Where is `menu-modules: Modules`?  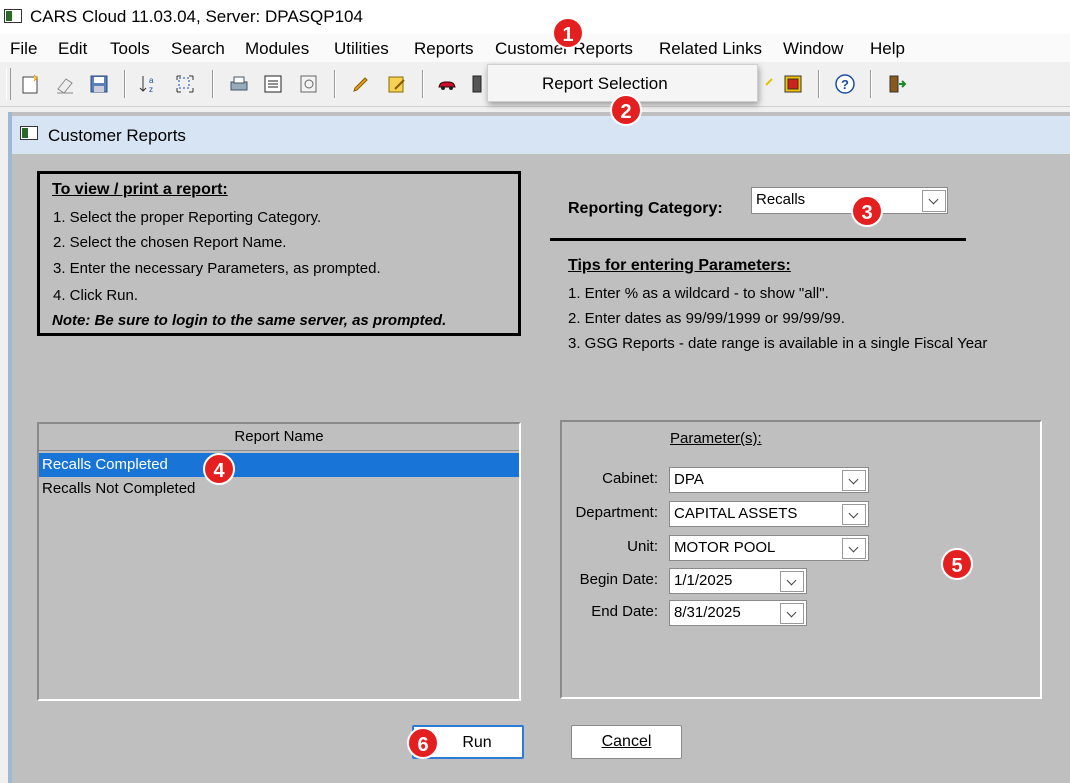
menu-modules: Modules is located at coordinates (277, 49).